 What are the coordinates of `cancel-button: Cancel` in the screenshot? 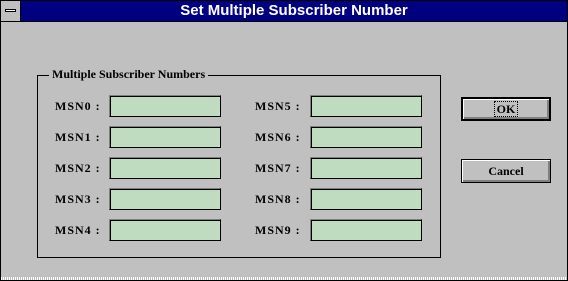 It's located at (506, 171).